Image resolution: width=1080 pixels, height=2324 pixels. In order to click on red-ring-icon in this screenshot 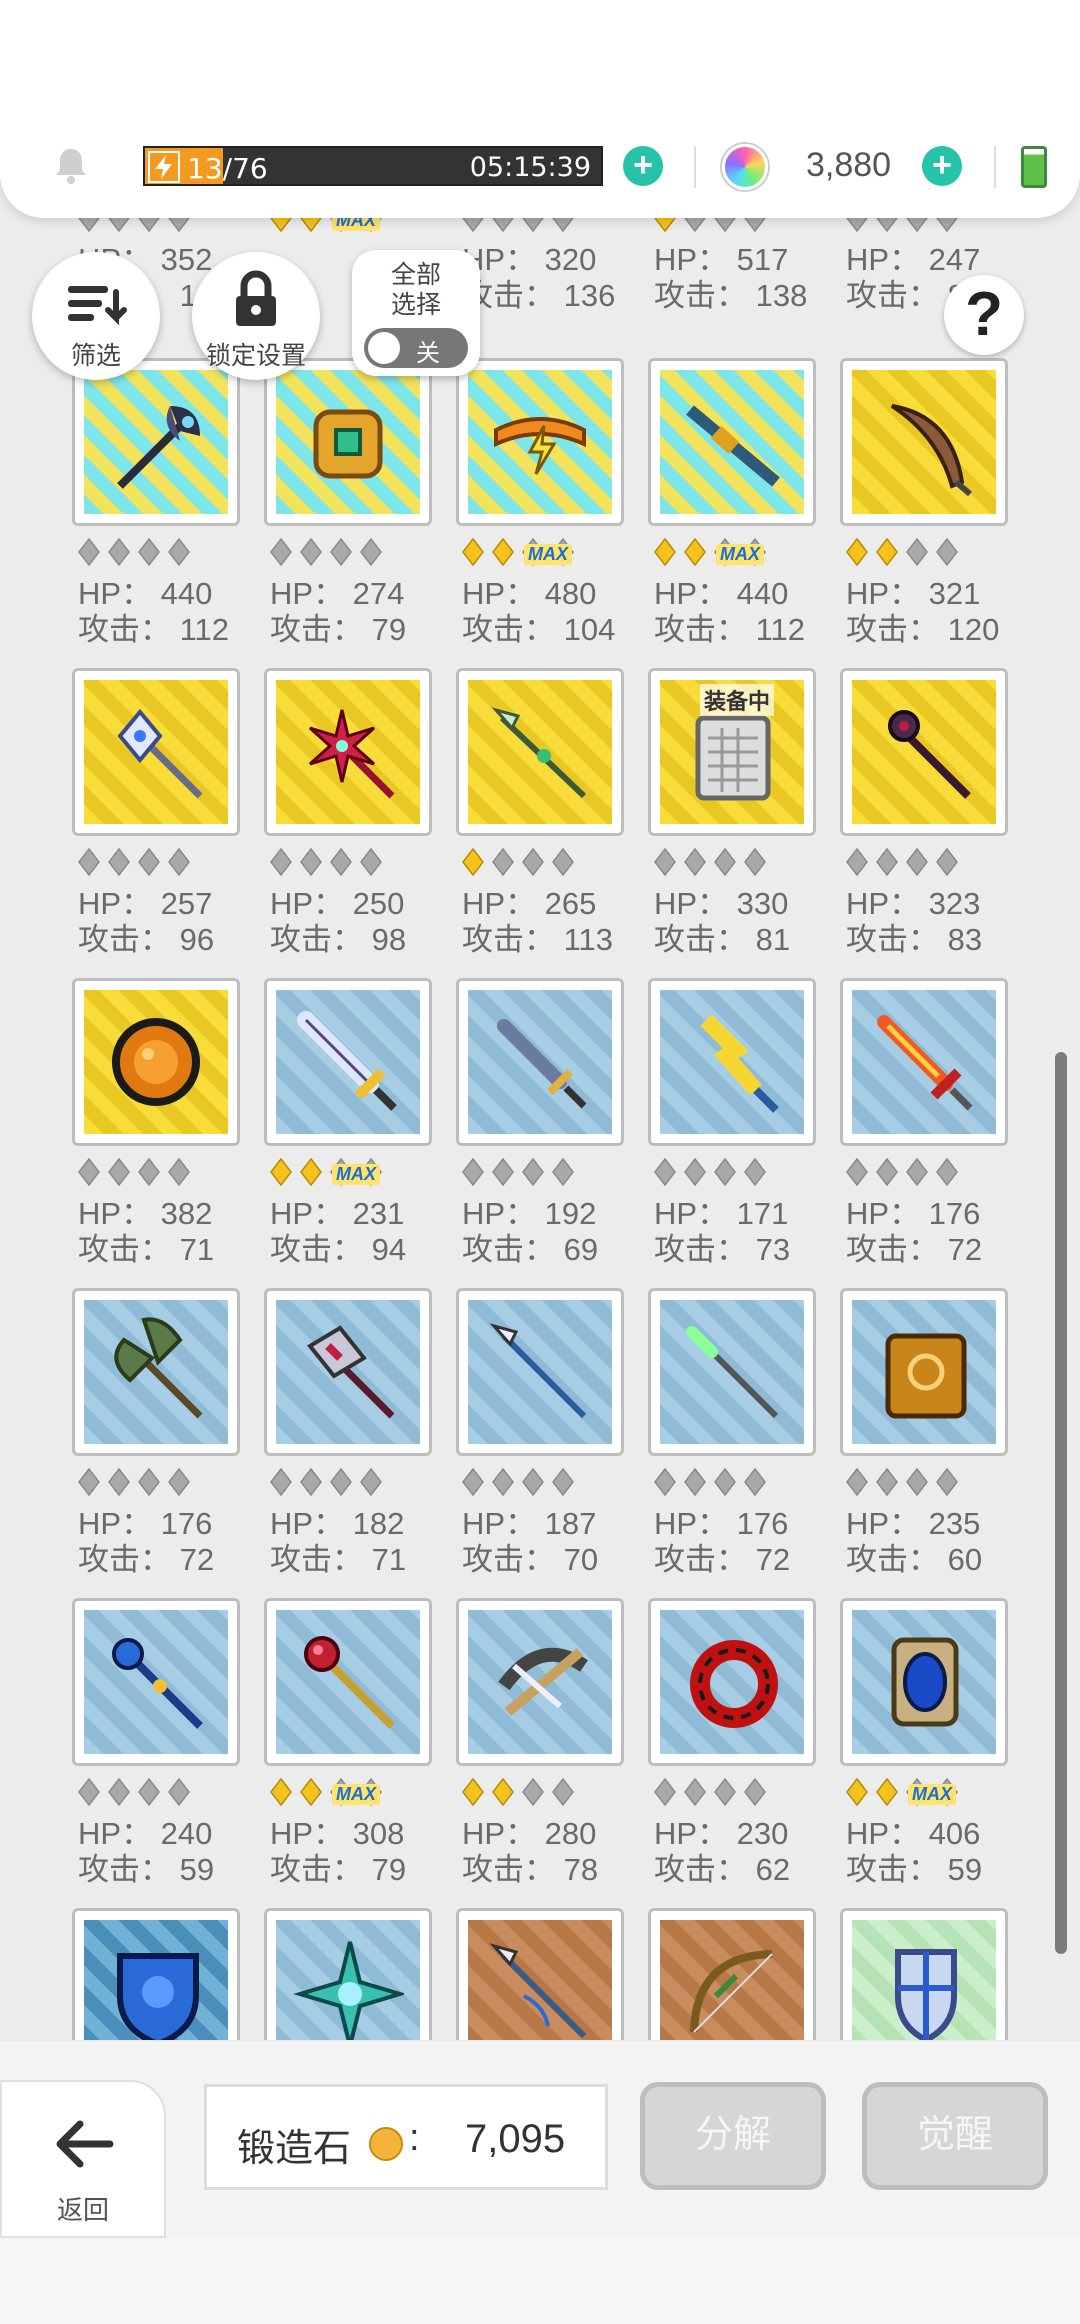, I will do `click(734, 1684)`.